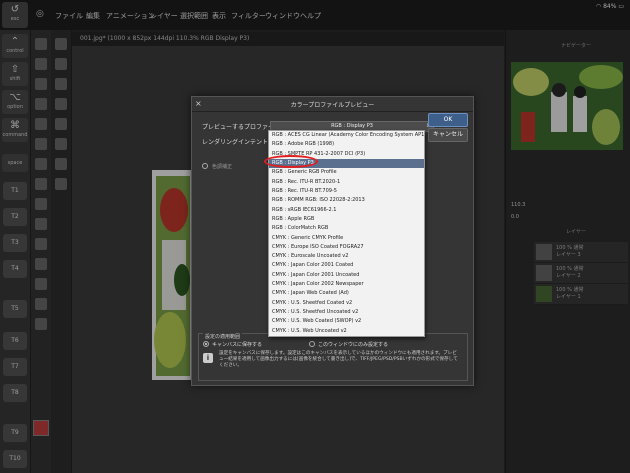 Image resolution: width=630 pixels, height=473 pixels. I want to click on profile-option: CMYK : U.S. Sheetfed Coated v2, so click(346, 303).